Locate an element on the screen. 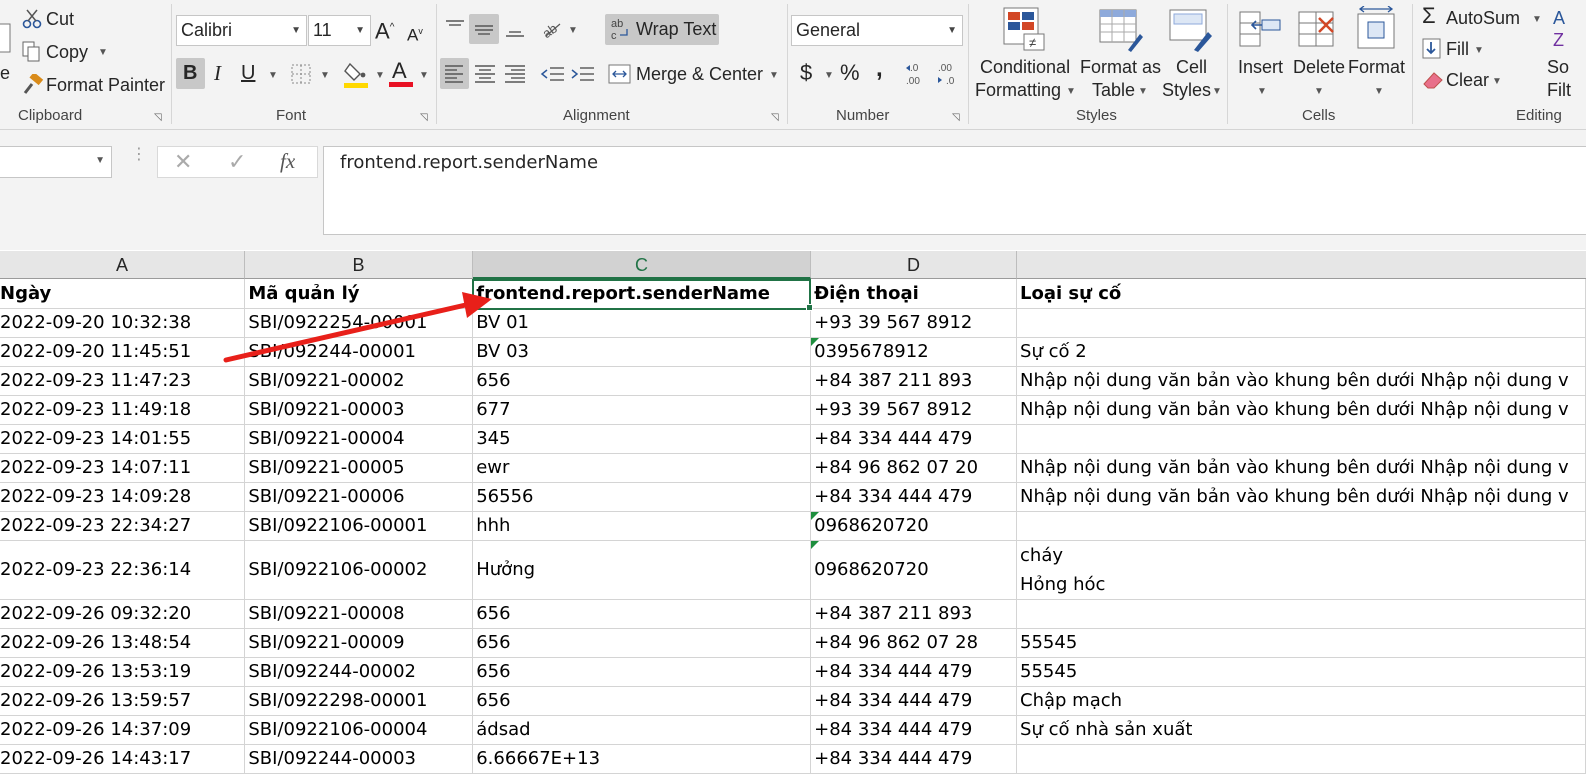 The height and width of the screenshot is (781, 1586). cell: +93 39 567 8912 is located at coordinates (914, 410).